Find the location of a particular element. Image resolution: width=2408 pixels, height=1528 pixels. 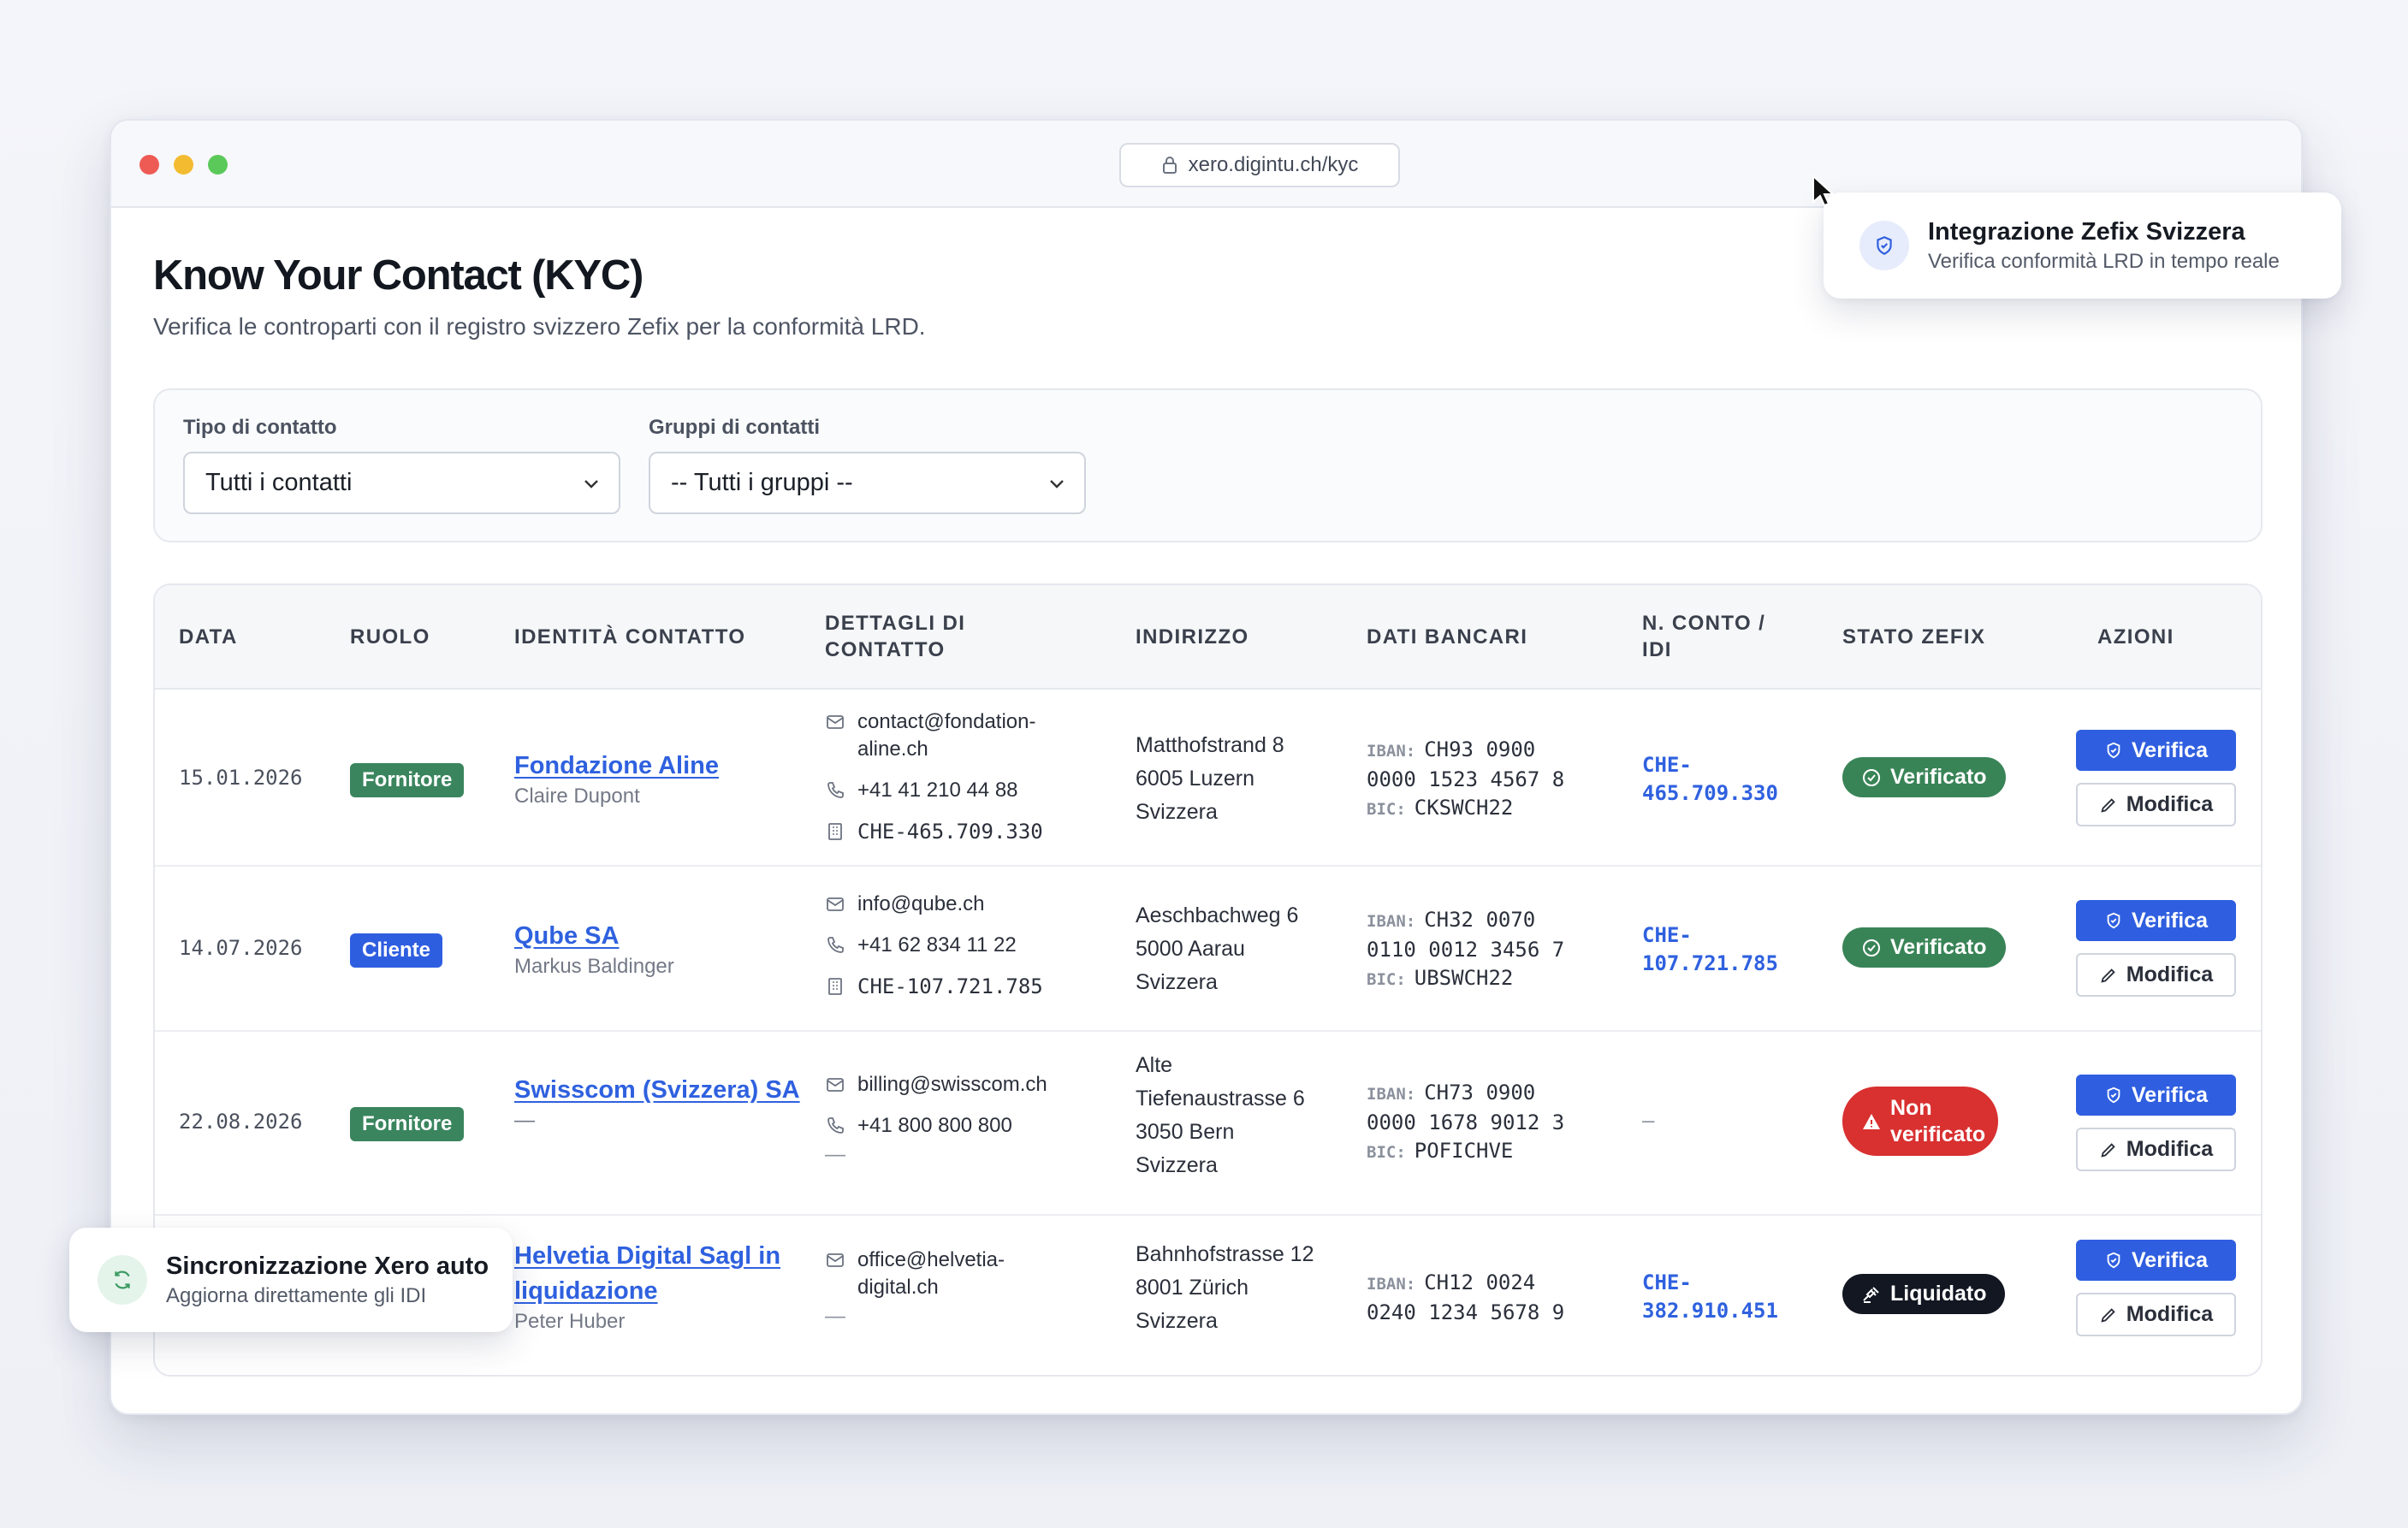

contact-group-label: Gruppi di contatti is located at coordinates (734, 427).